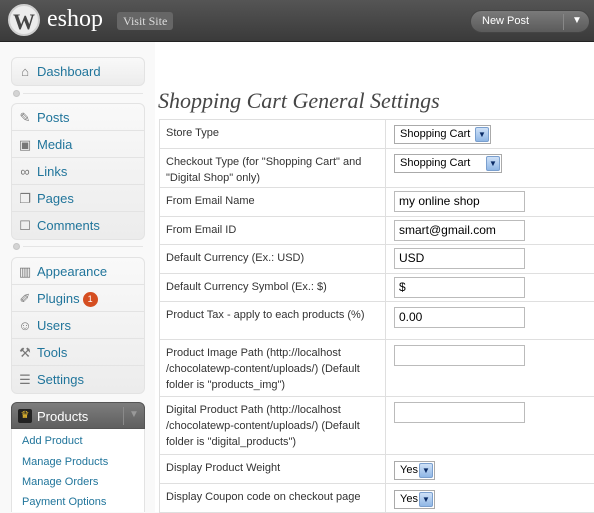  Describe the element at coordinates (72, 271) in the screenshot. I see `sidebar-item-label: Appearance` at that location.